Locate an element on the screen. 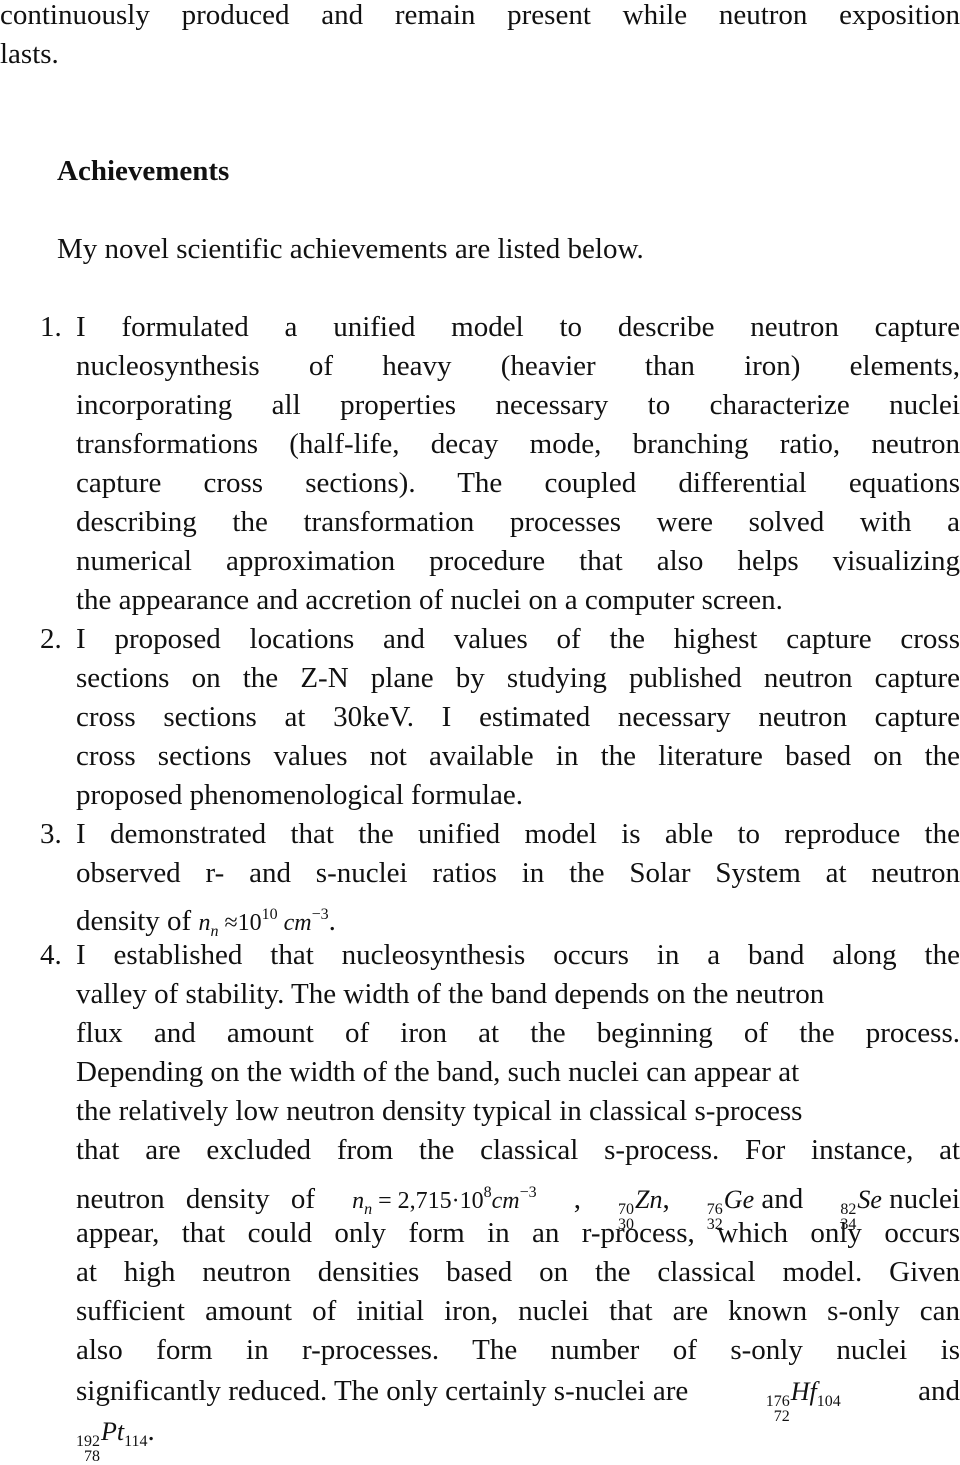 The height and width of the screenshot is (1465, 960). density-prefix: density of is located at coordinates (134, 921).